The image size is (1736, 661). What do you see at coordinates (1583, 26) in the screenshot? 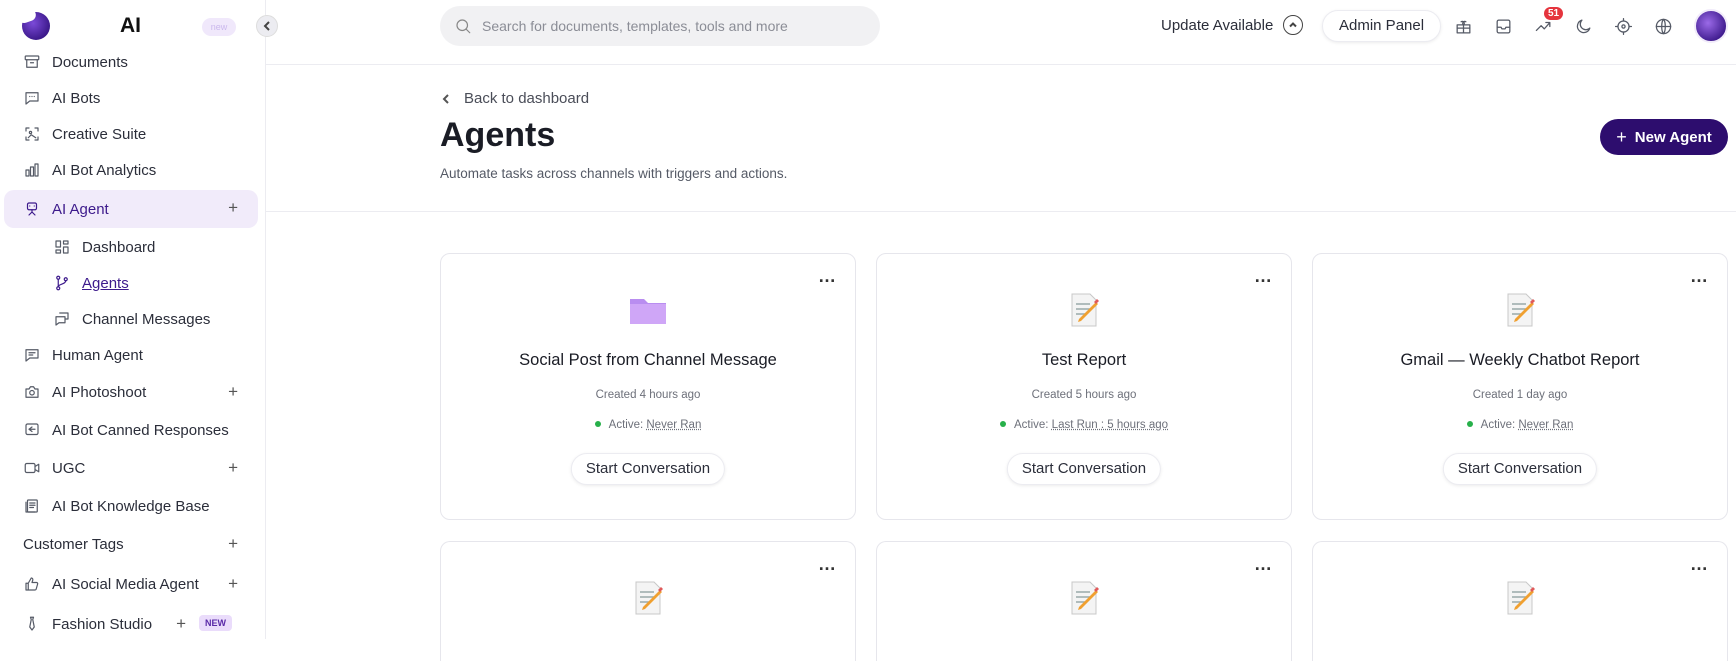
I see `moon-icon` at bounding box center [1583, 26].